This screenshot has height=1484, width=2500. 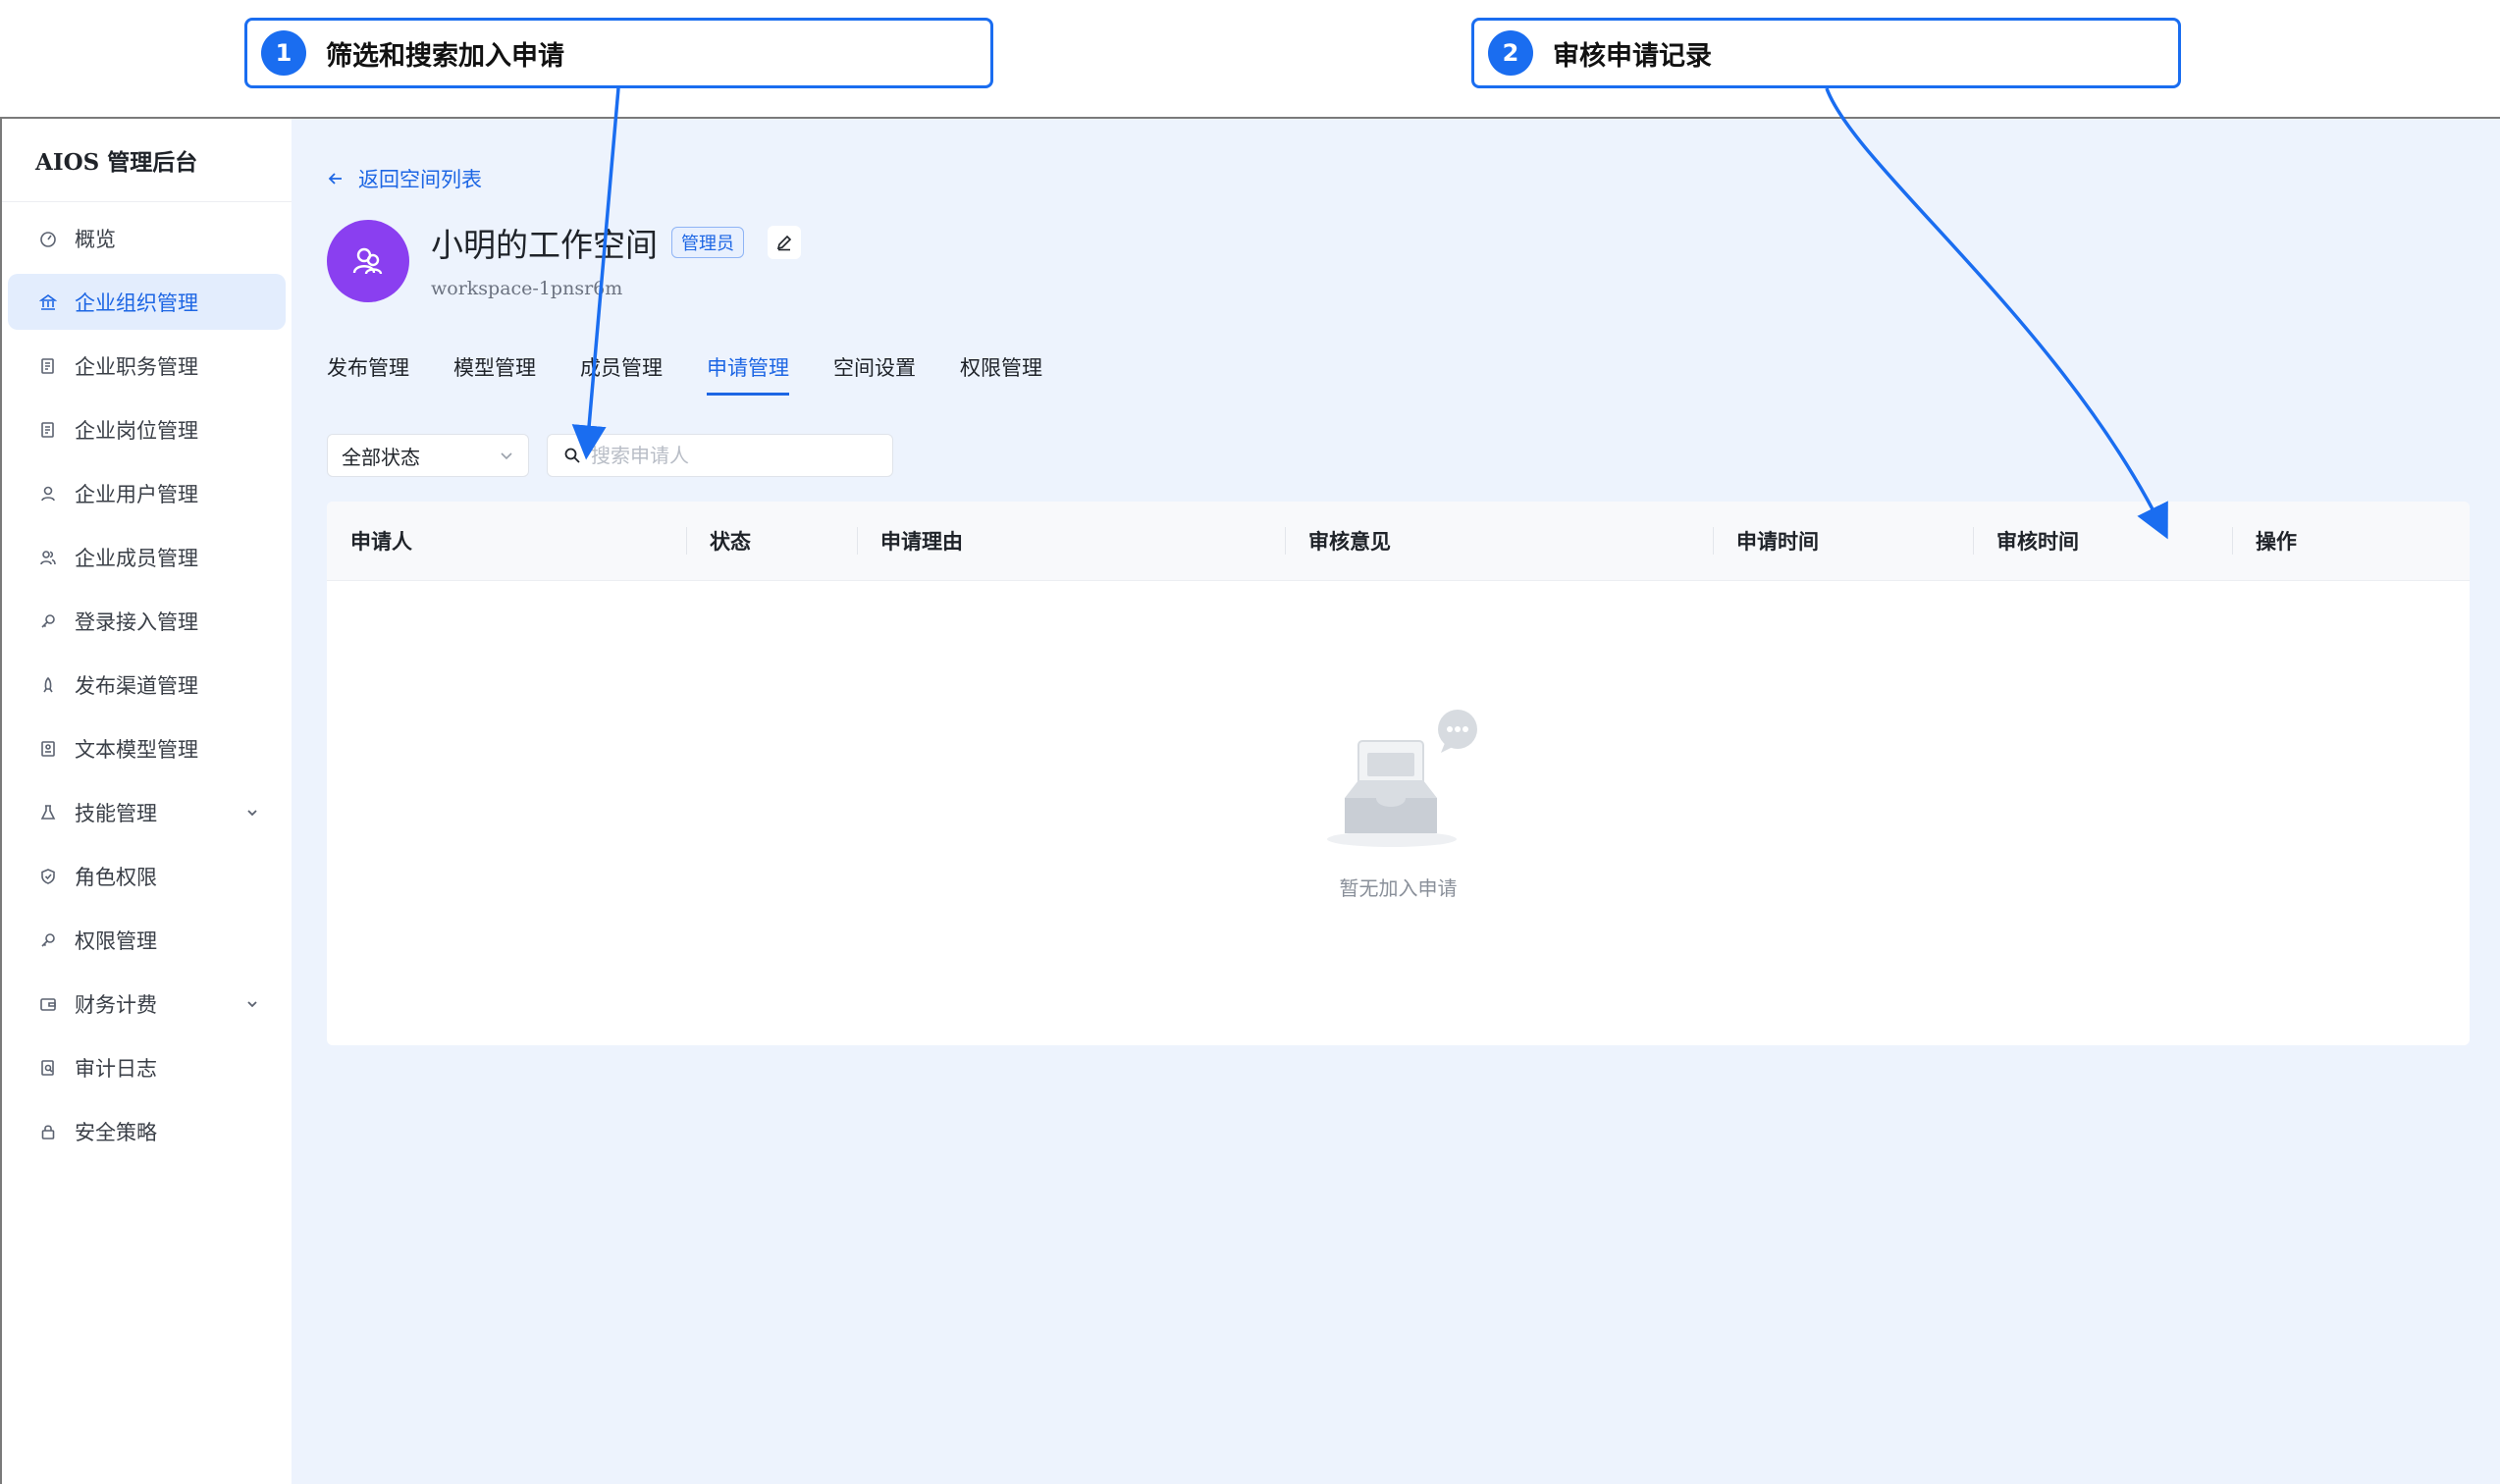 What do you see at coordinates (48, 876) in the screenshot?
I see `shield-icon` at bounding box center [48, 876].